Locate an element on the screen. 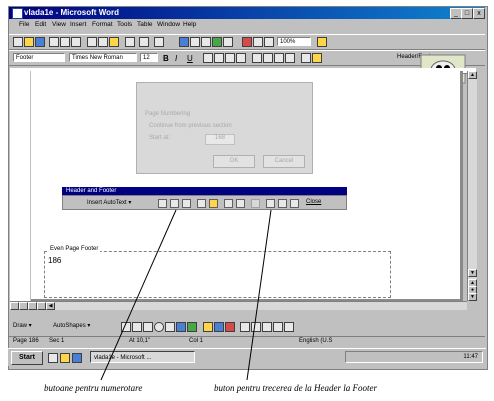 The image size is (494, 401). numbering-arrow is located at coordinates (138, 295).